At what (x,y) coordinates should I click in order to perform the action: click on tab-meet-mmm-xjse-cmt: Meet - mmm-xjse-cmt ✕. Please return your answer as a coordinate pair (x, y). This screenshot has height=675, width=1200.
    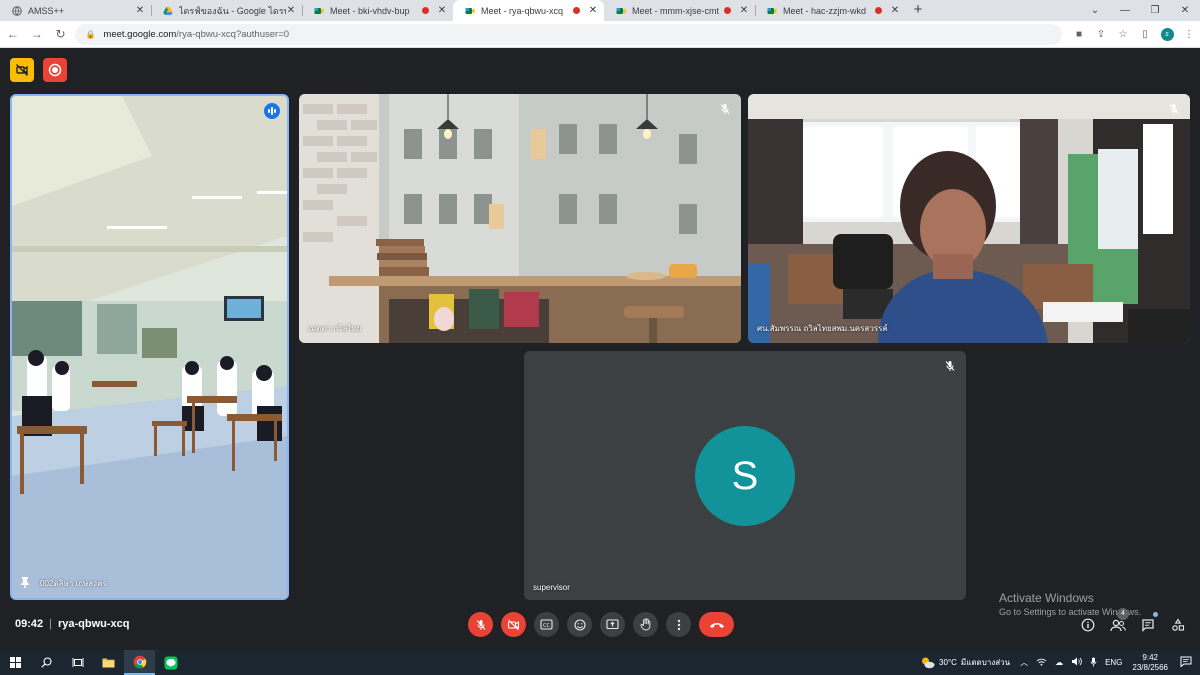
    Looking at the image, I should click on (679, 10).